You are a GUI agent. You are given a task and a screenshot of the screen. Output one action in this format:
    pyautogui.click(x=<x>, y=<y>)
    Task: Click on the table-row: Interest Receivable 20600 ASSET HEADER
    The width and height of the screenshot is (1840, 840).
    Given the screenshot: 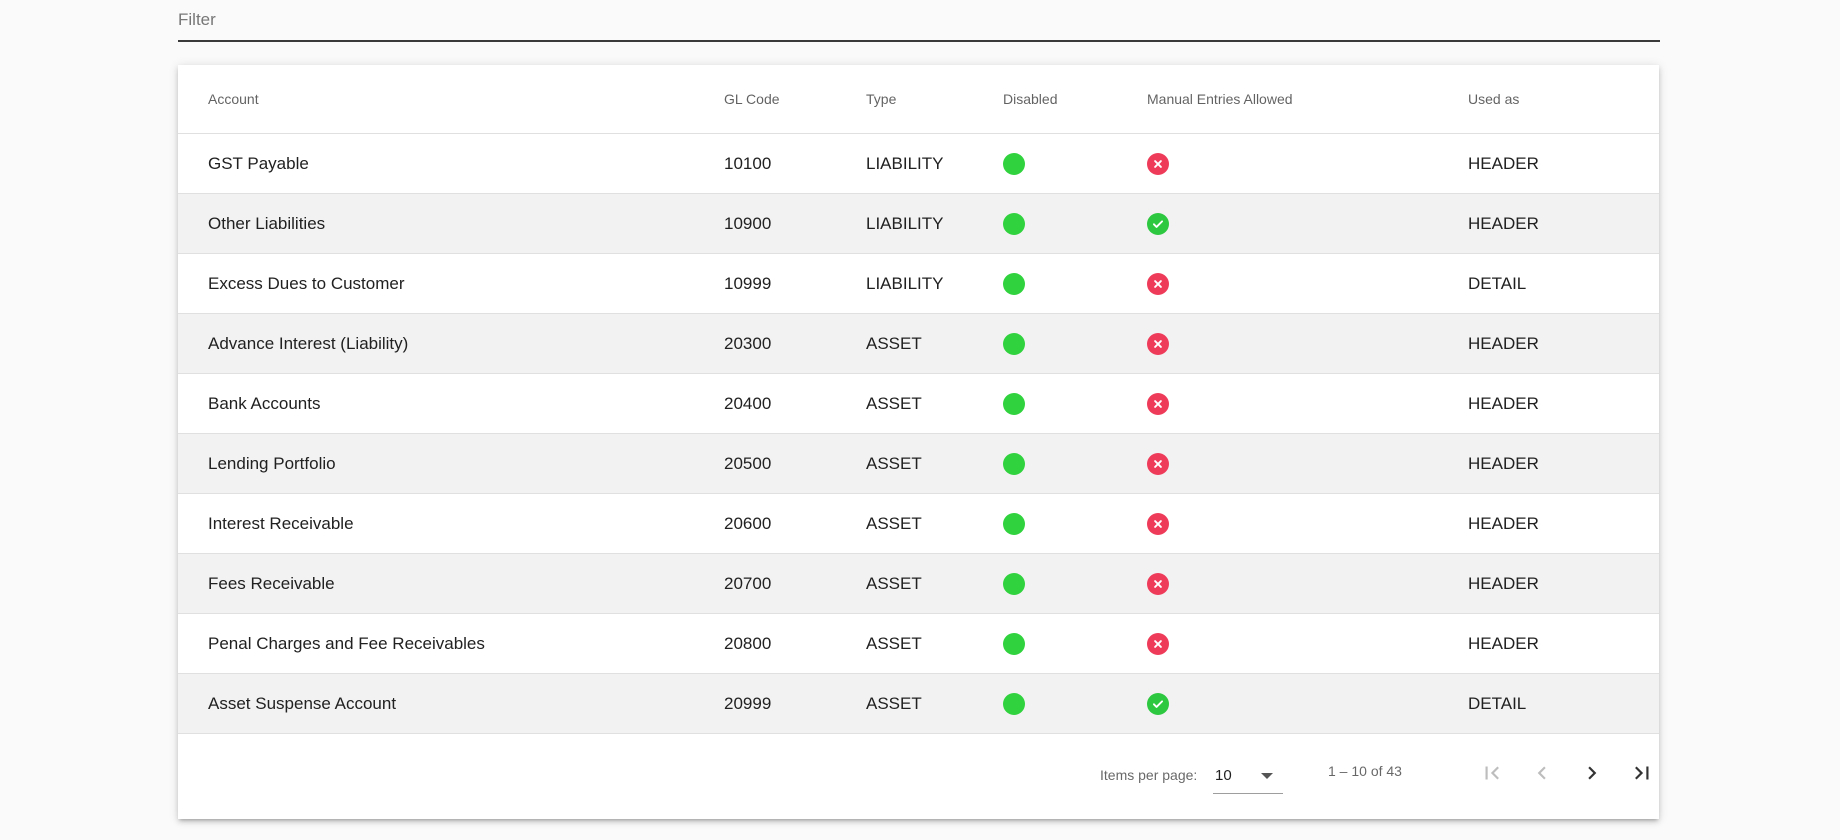 What is the action you would take?
    pyautogui.click(x=918, y=523)
    